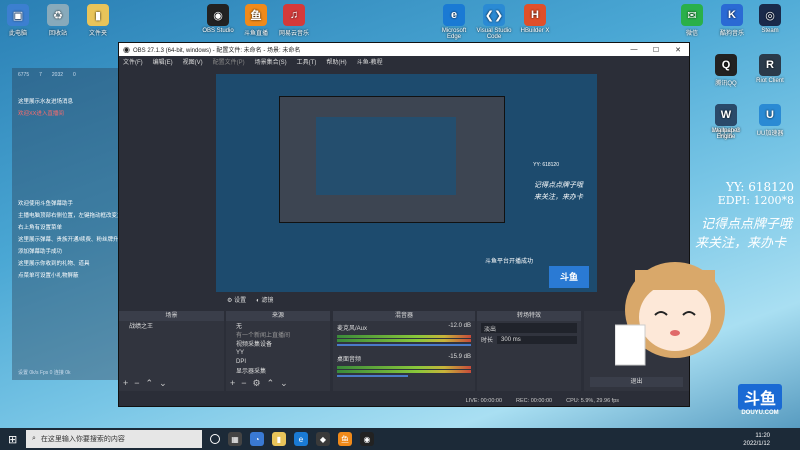 Image resolution: width=800 pixels, height=450 pixels. What do you see at coordinates (278, 334) in the screenshot?
I see `source-item: 有一个新闻上直播间` at bounding box center [278, 334].